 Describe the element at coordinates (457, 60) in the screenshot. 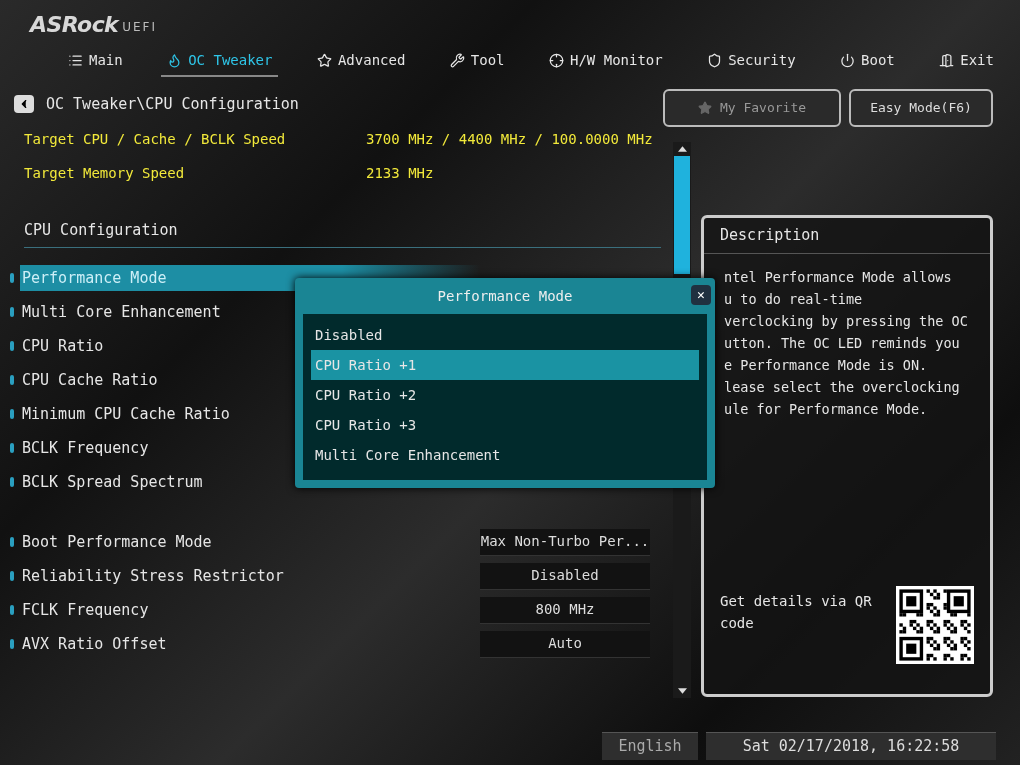

I see `wrench-icon` at that location.